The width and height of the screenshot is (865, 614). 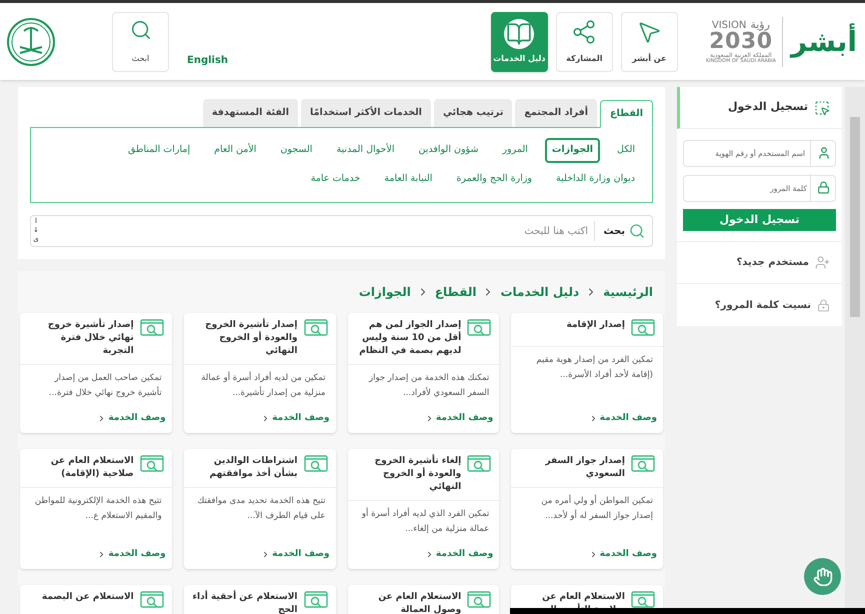 I want to click on category-tab: ترتيب هجائي, so click(x=473, y=113).